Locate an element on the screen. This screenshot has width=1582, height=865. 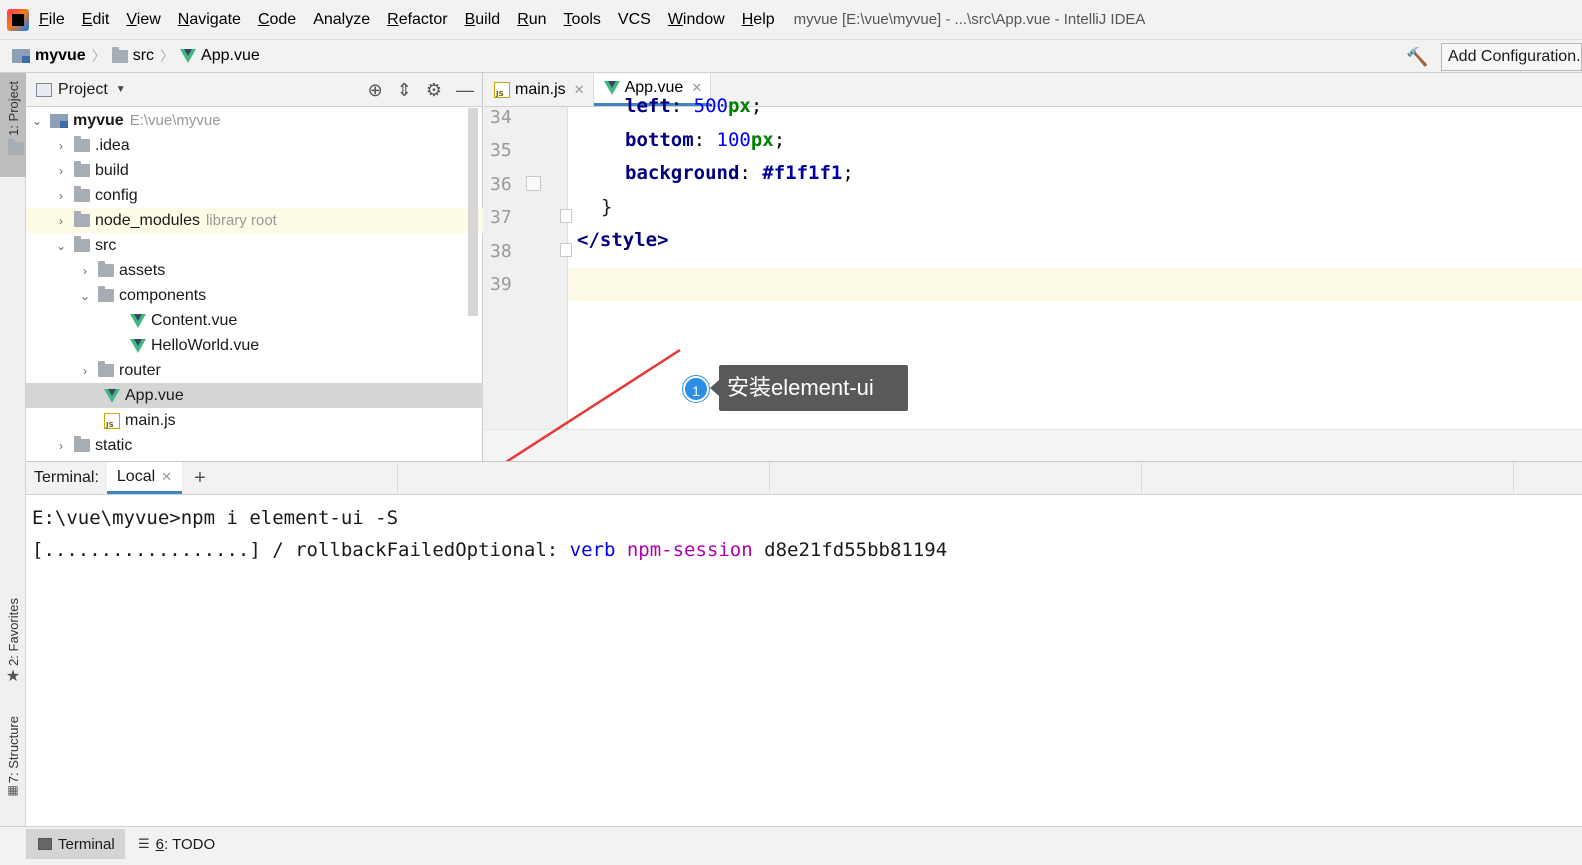
tree-item-content-vue: Content.vue is located at coordinates (254, 320).